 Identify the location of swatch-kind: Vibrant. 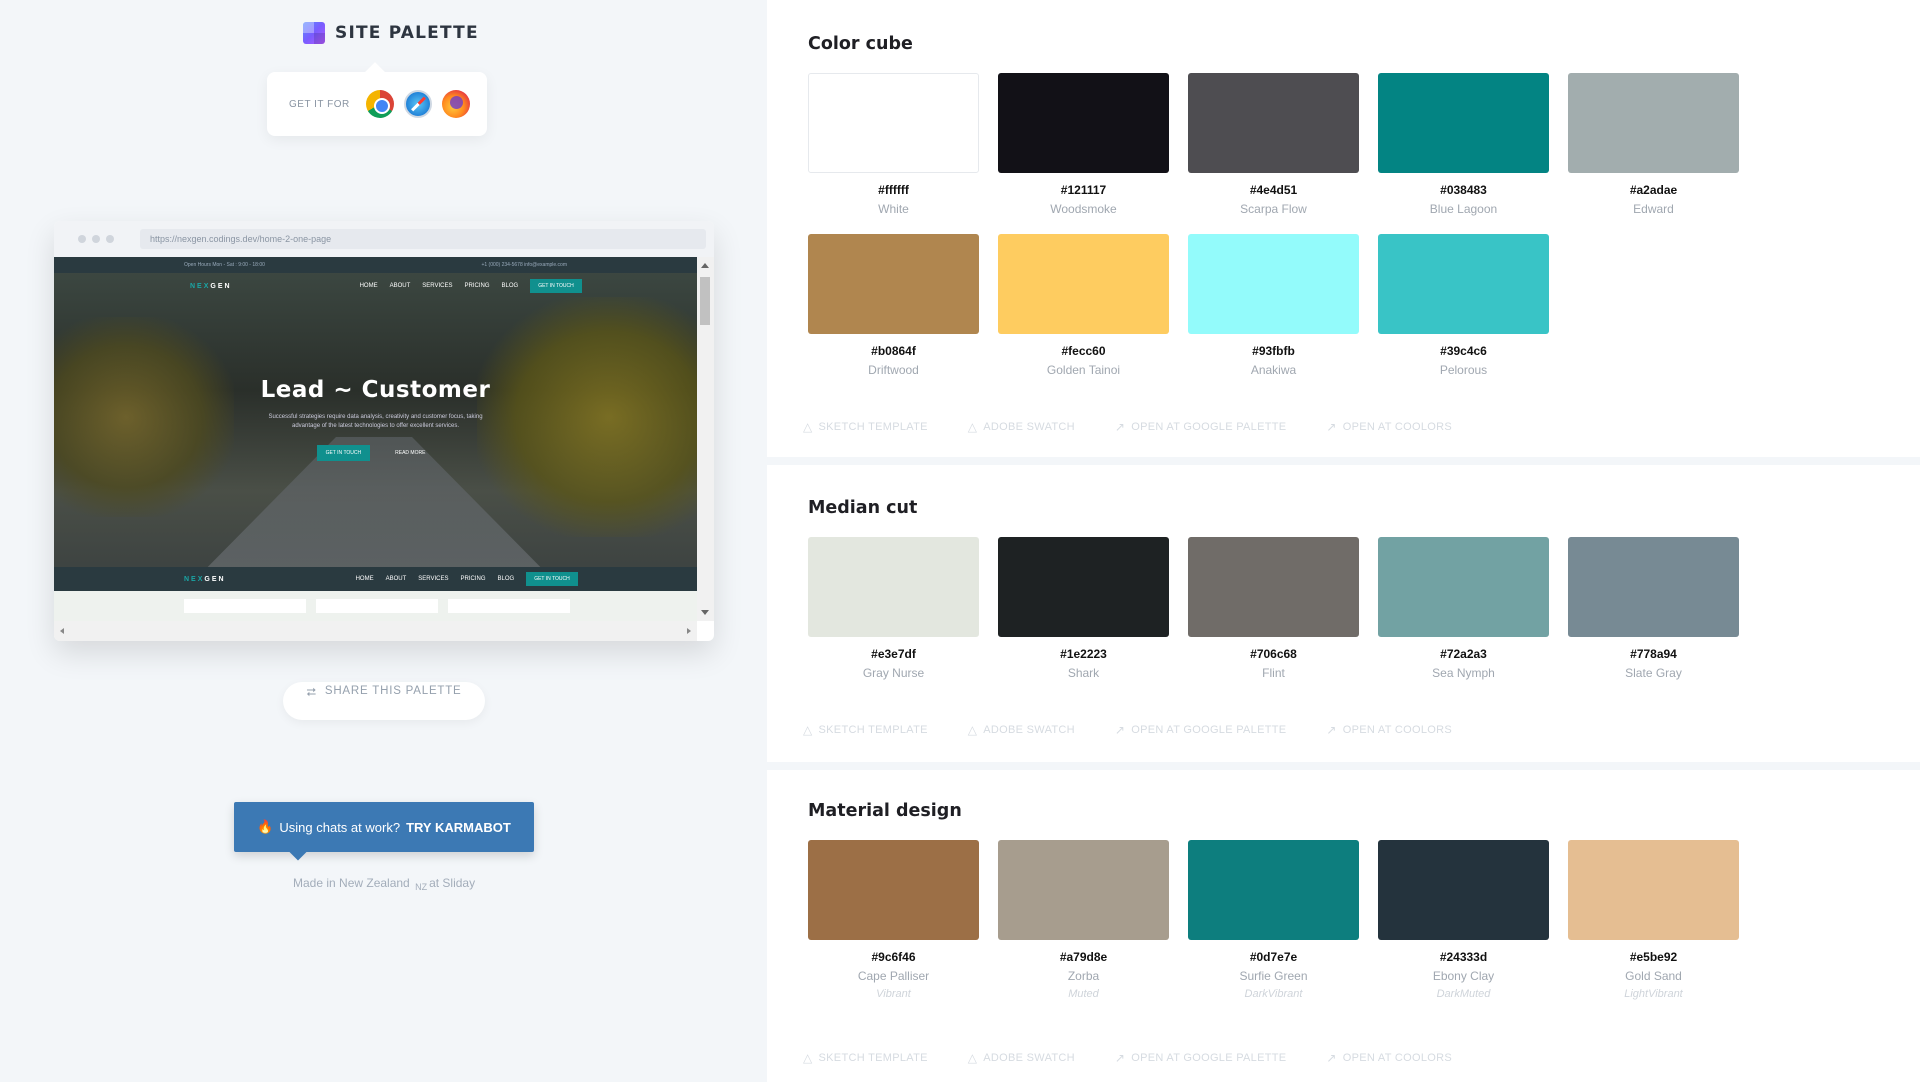
(893, 994).